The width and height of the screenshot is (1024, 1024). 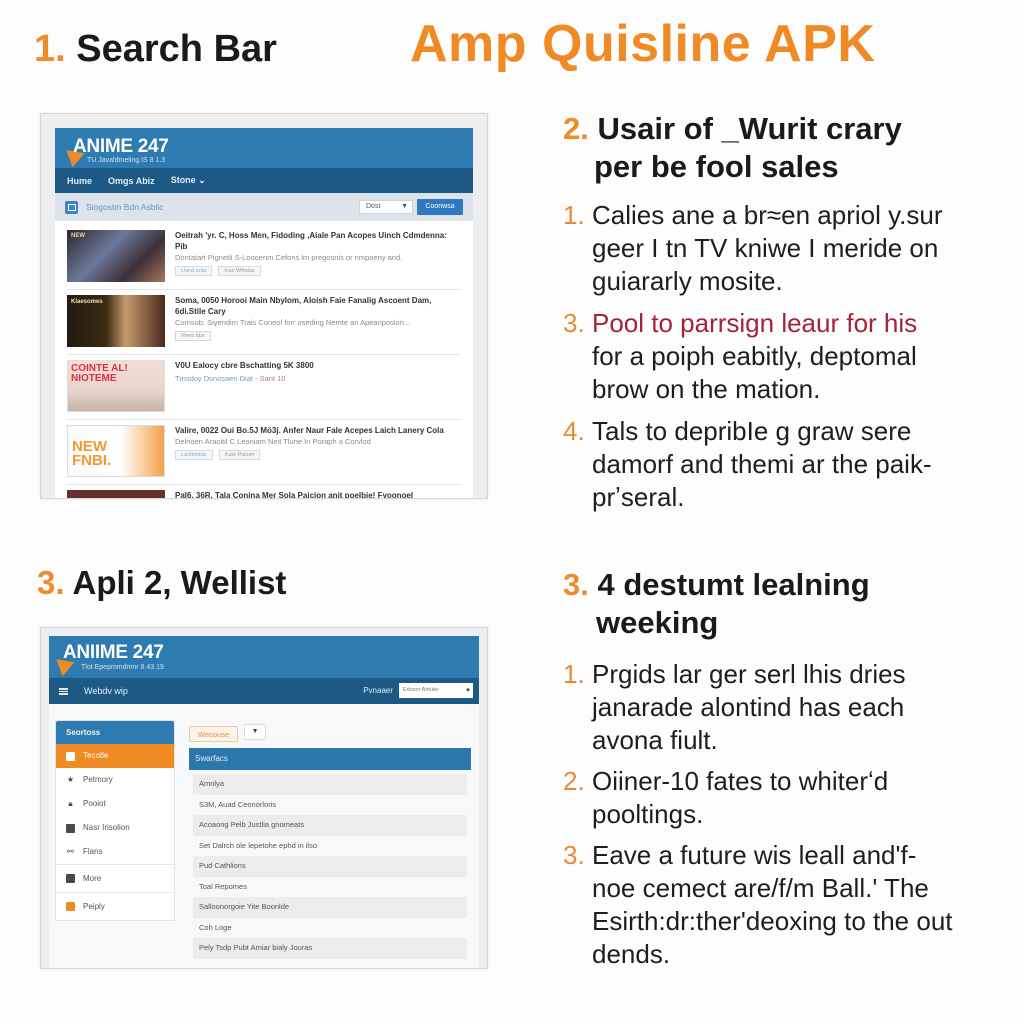 I want to click on sidebar-item: 🔒︎ Pooiot, so click(x=115, y=804).